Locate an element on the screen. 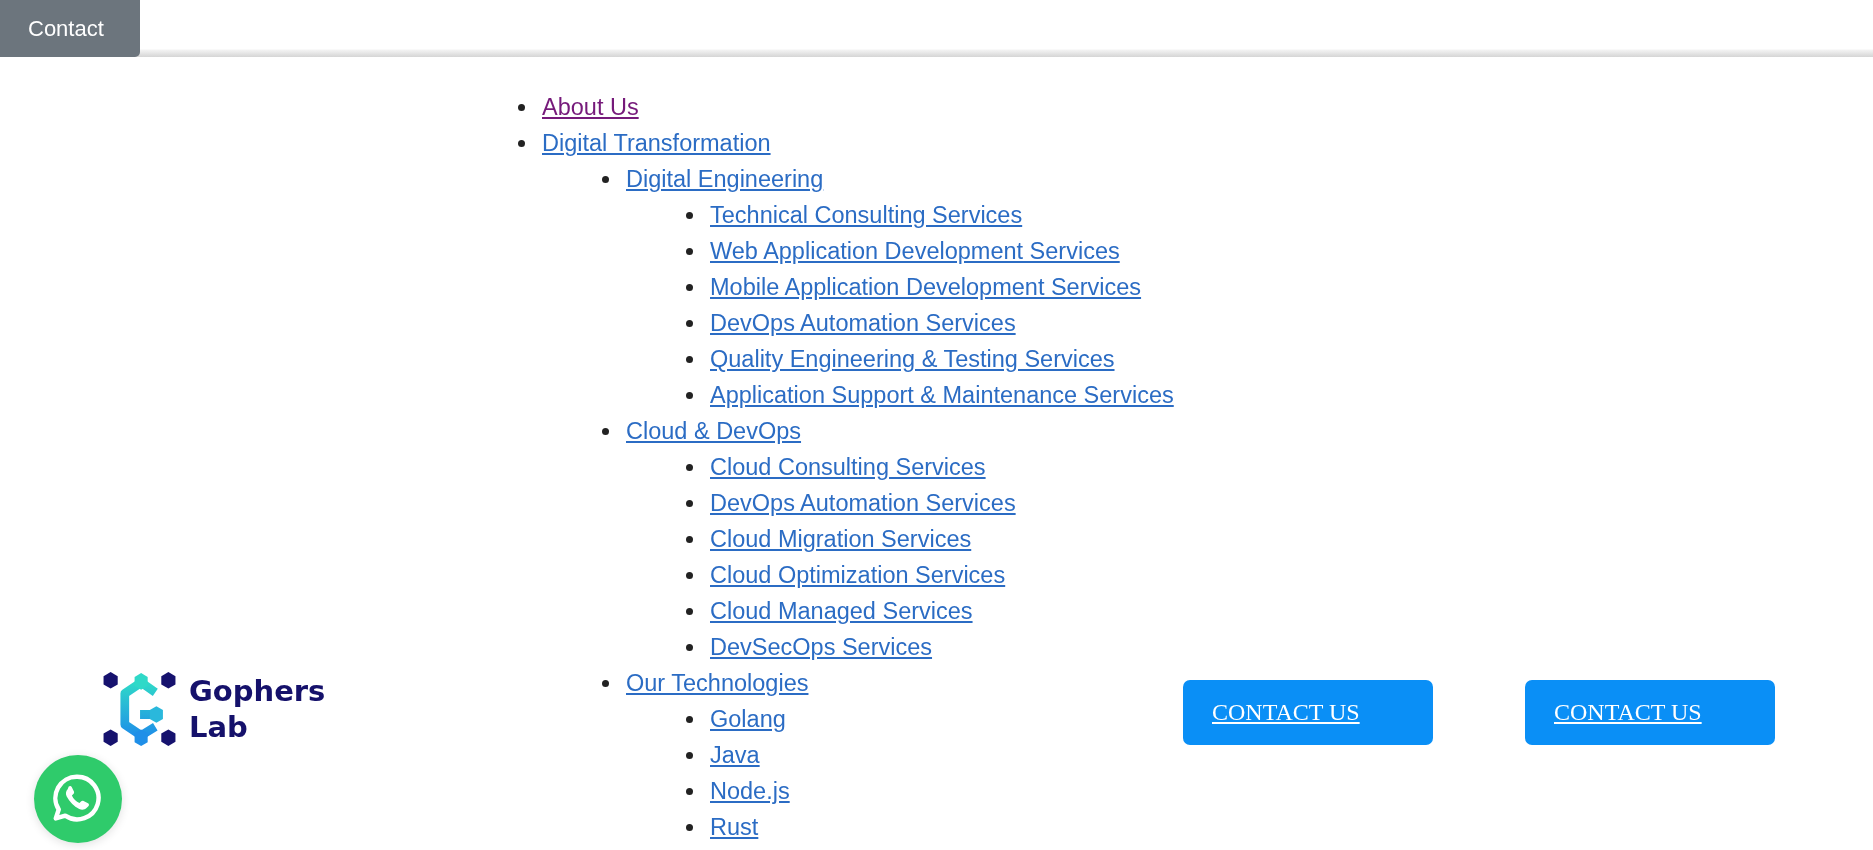 This screenshot has height=850, width=1873. nav-link: Golang is located at coordinates (748, 719).